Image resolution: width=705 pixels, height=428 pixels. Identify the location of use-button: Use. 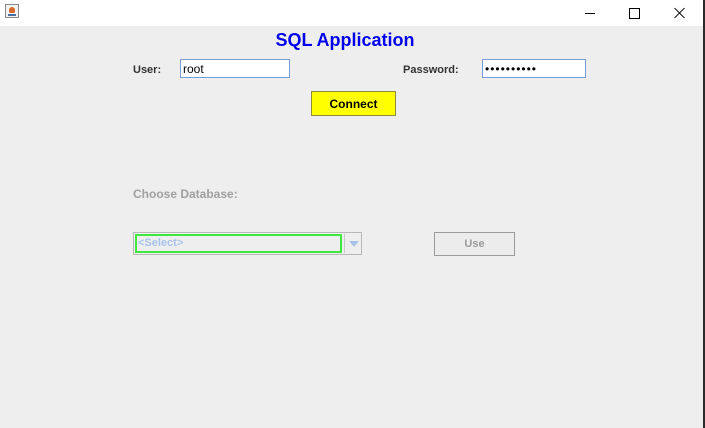
(474, 244).